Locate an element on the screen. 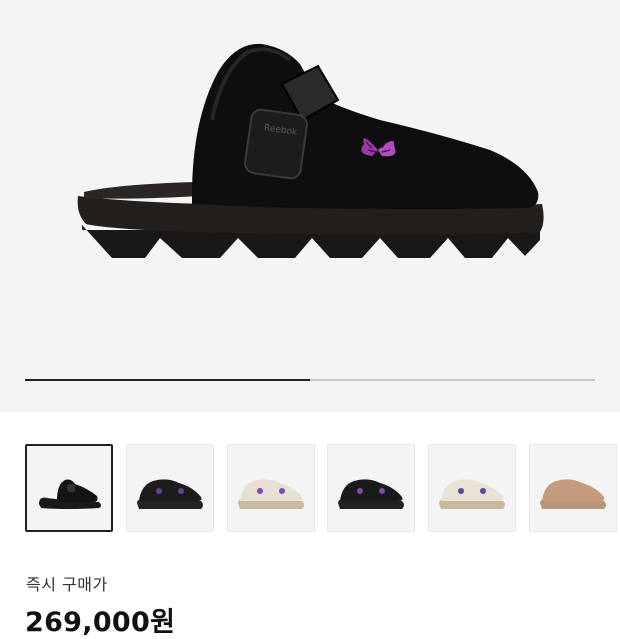 The height and width of the screenshot is (639, 620). carousel-progress-track is located at coordinates (310, 380).